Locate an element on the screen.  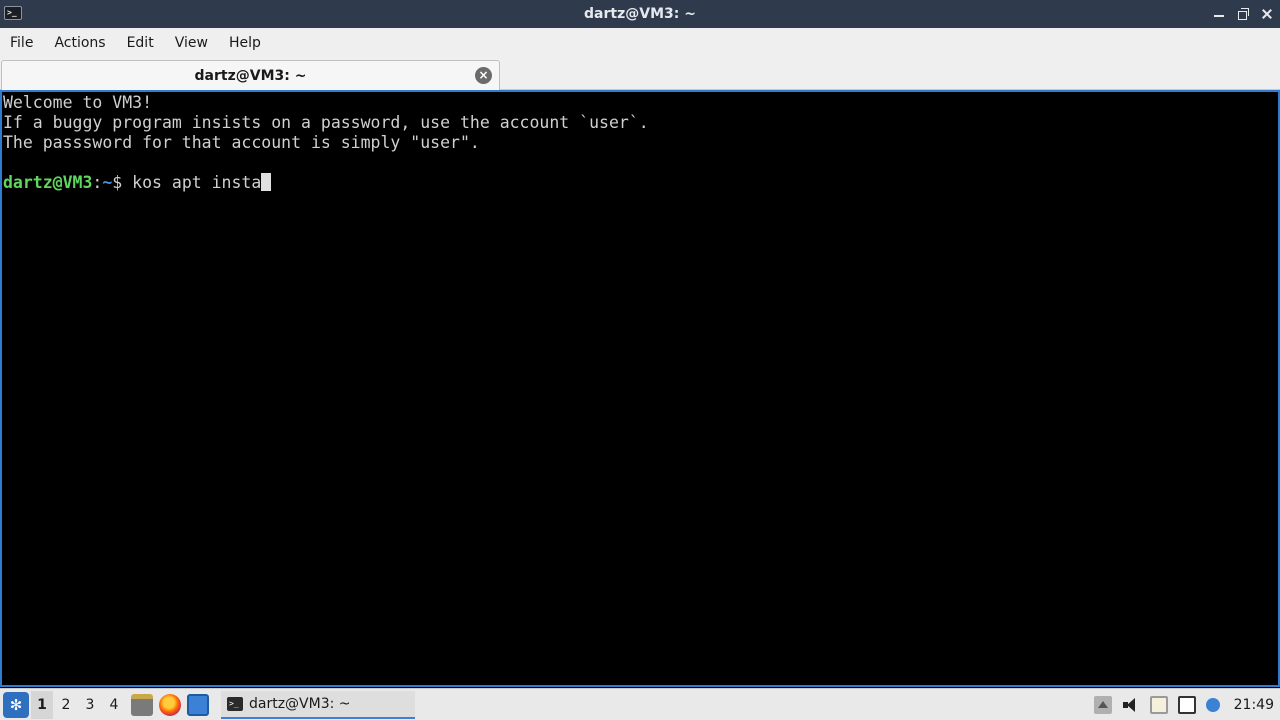
close-button is located at coordinates (1267, 14).